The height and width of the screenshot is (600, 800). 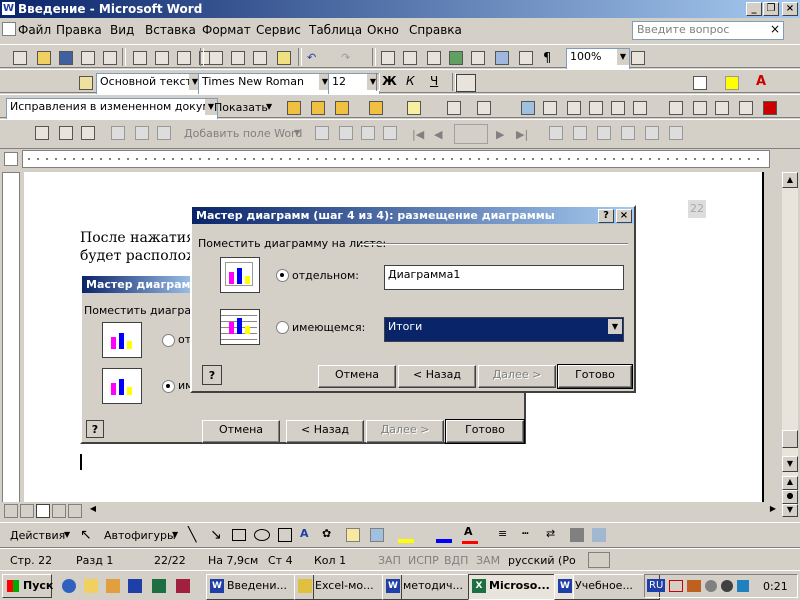 I want to click on prev-page-icon: ▲, so click(x=790, y=483).